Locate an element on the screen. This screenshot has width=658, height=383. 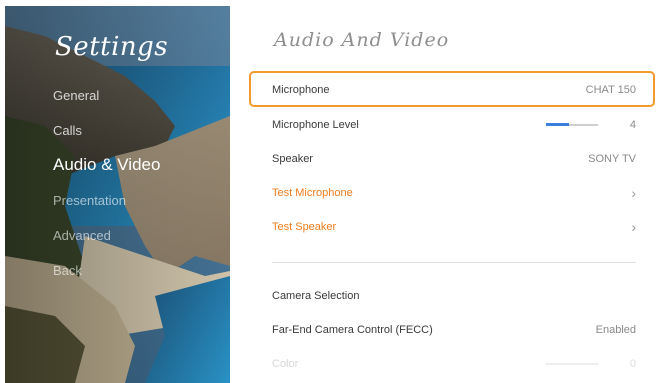
fecc-row: Far-End Camera Control (FECC) Enabled is located at coordinates (454, 330).